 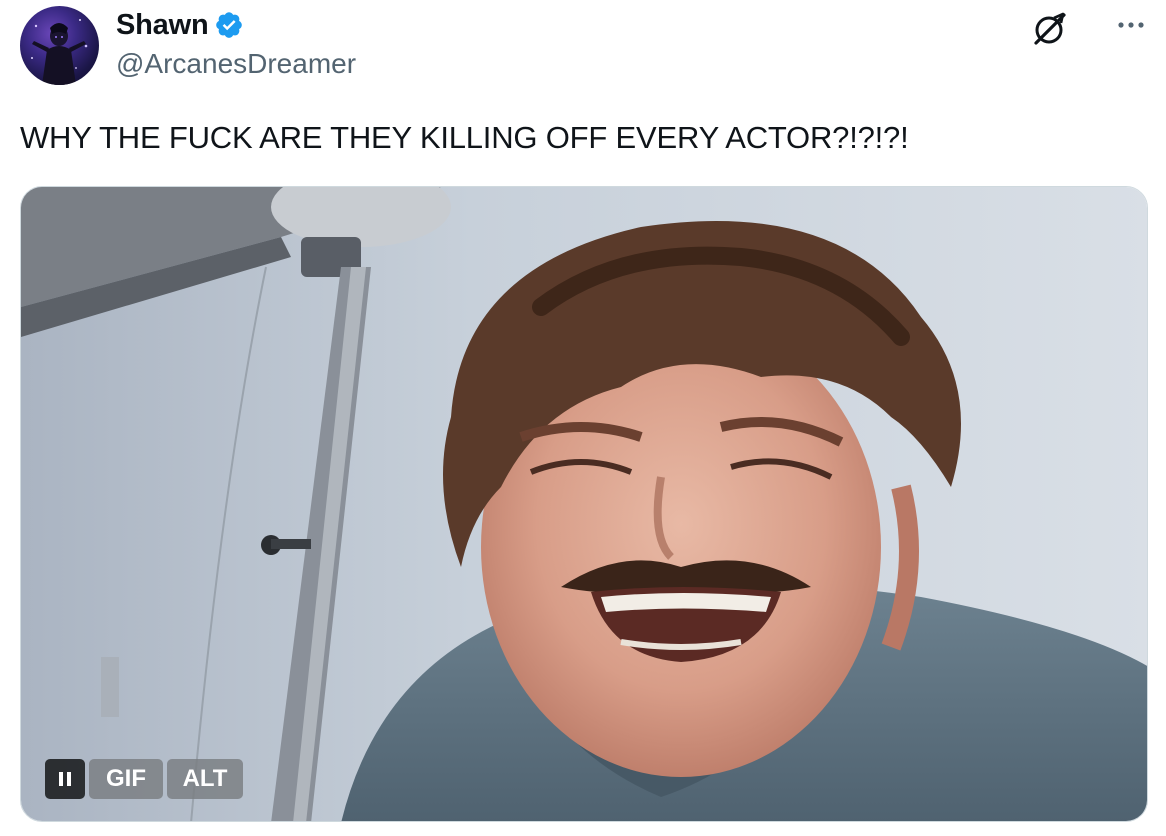 I want to click on avatar-image, so click(x=59, y=52).